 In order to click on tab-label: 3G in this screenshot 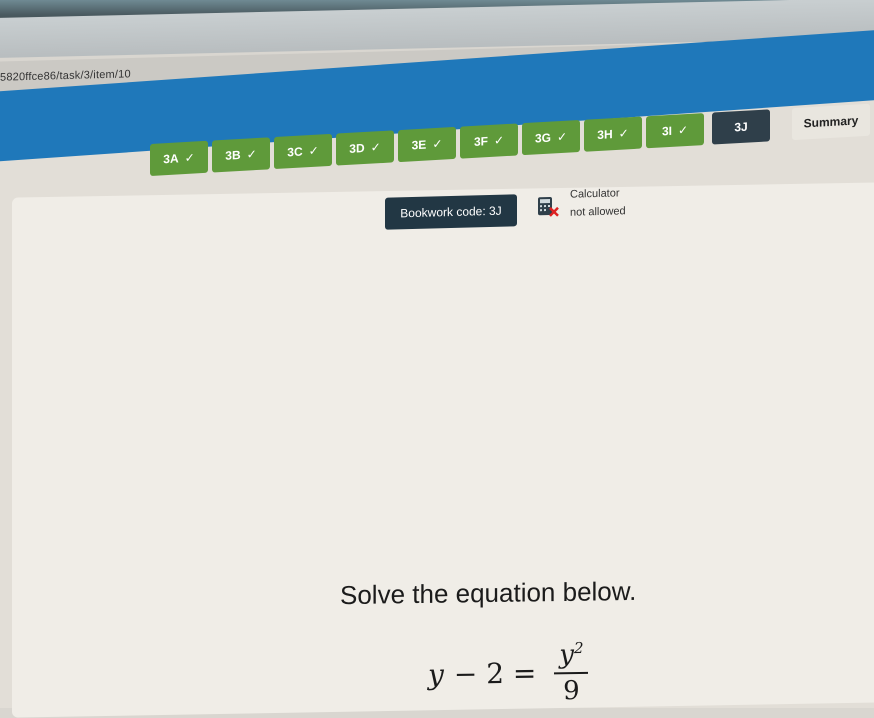, I will do `click(542, 138)`.